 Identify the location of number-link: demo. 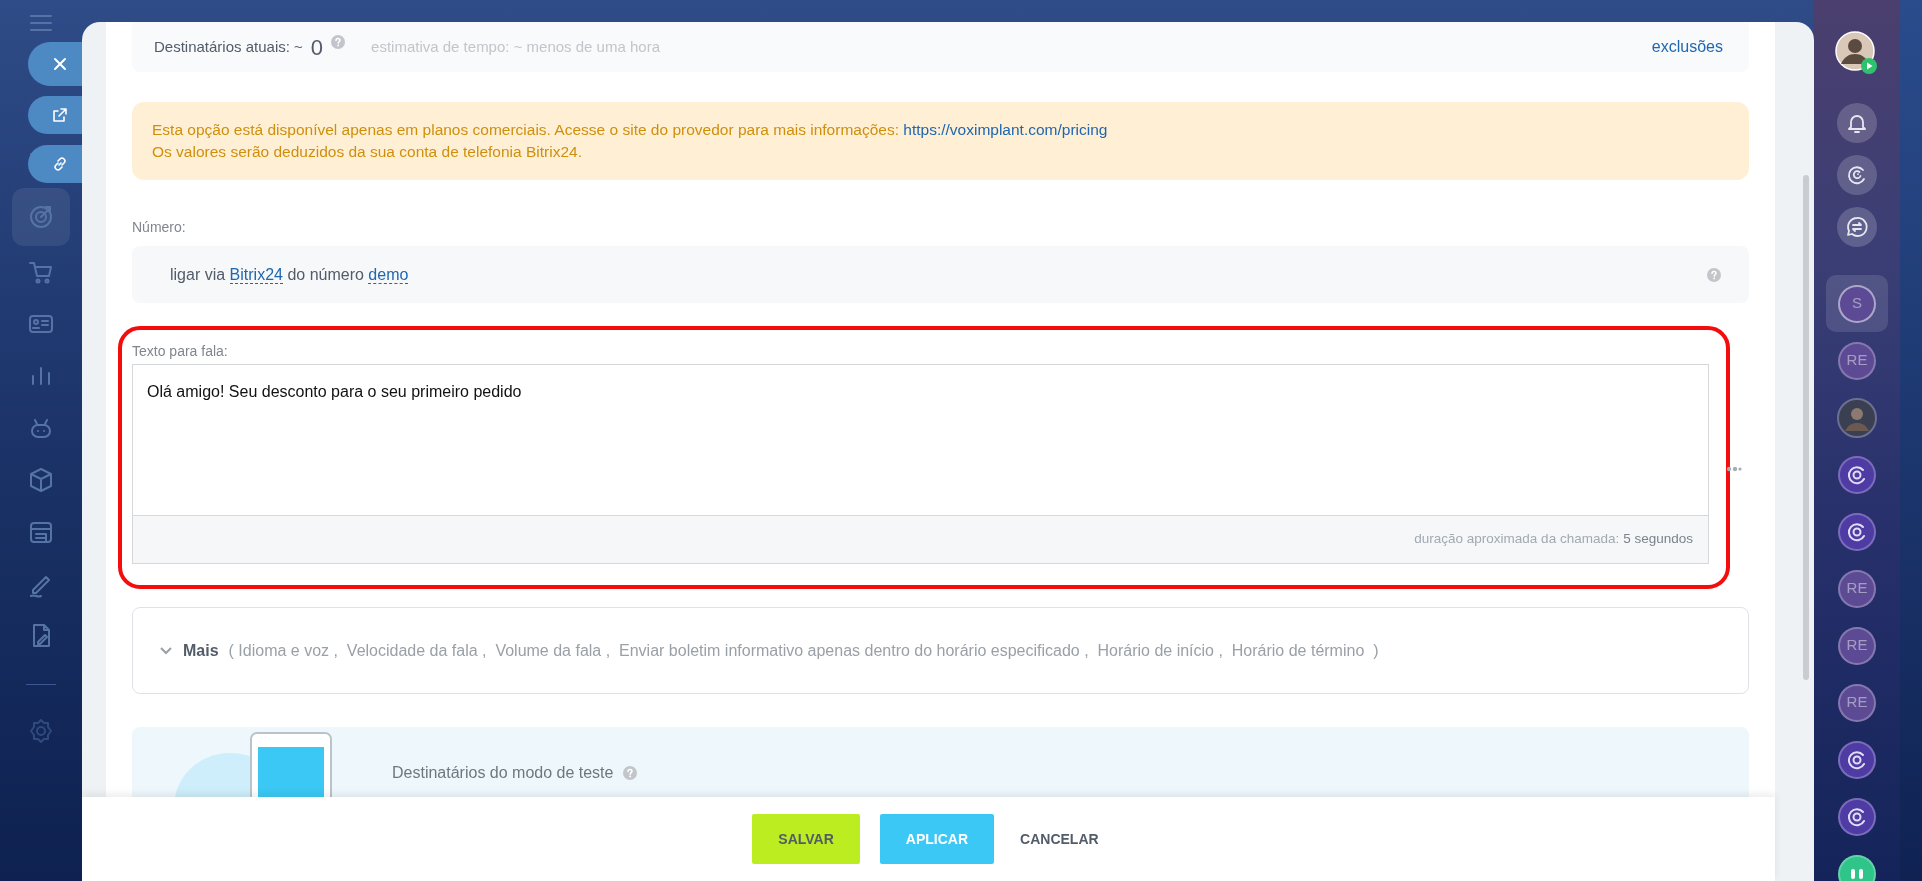
(388, 274).